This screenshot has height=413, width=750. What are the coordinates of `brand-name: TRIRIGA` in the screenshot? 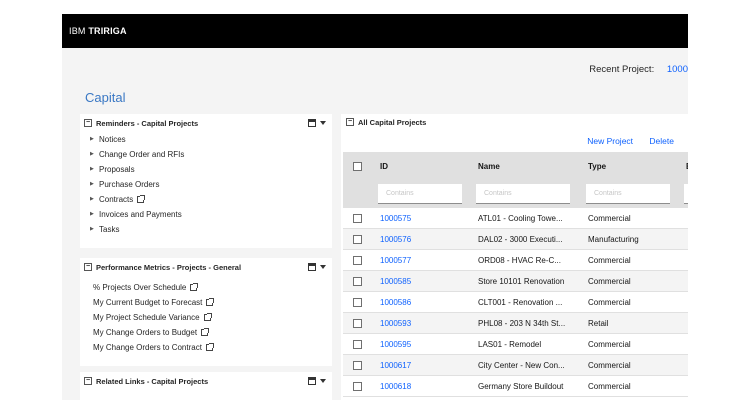 It's located at (107, 31).